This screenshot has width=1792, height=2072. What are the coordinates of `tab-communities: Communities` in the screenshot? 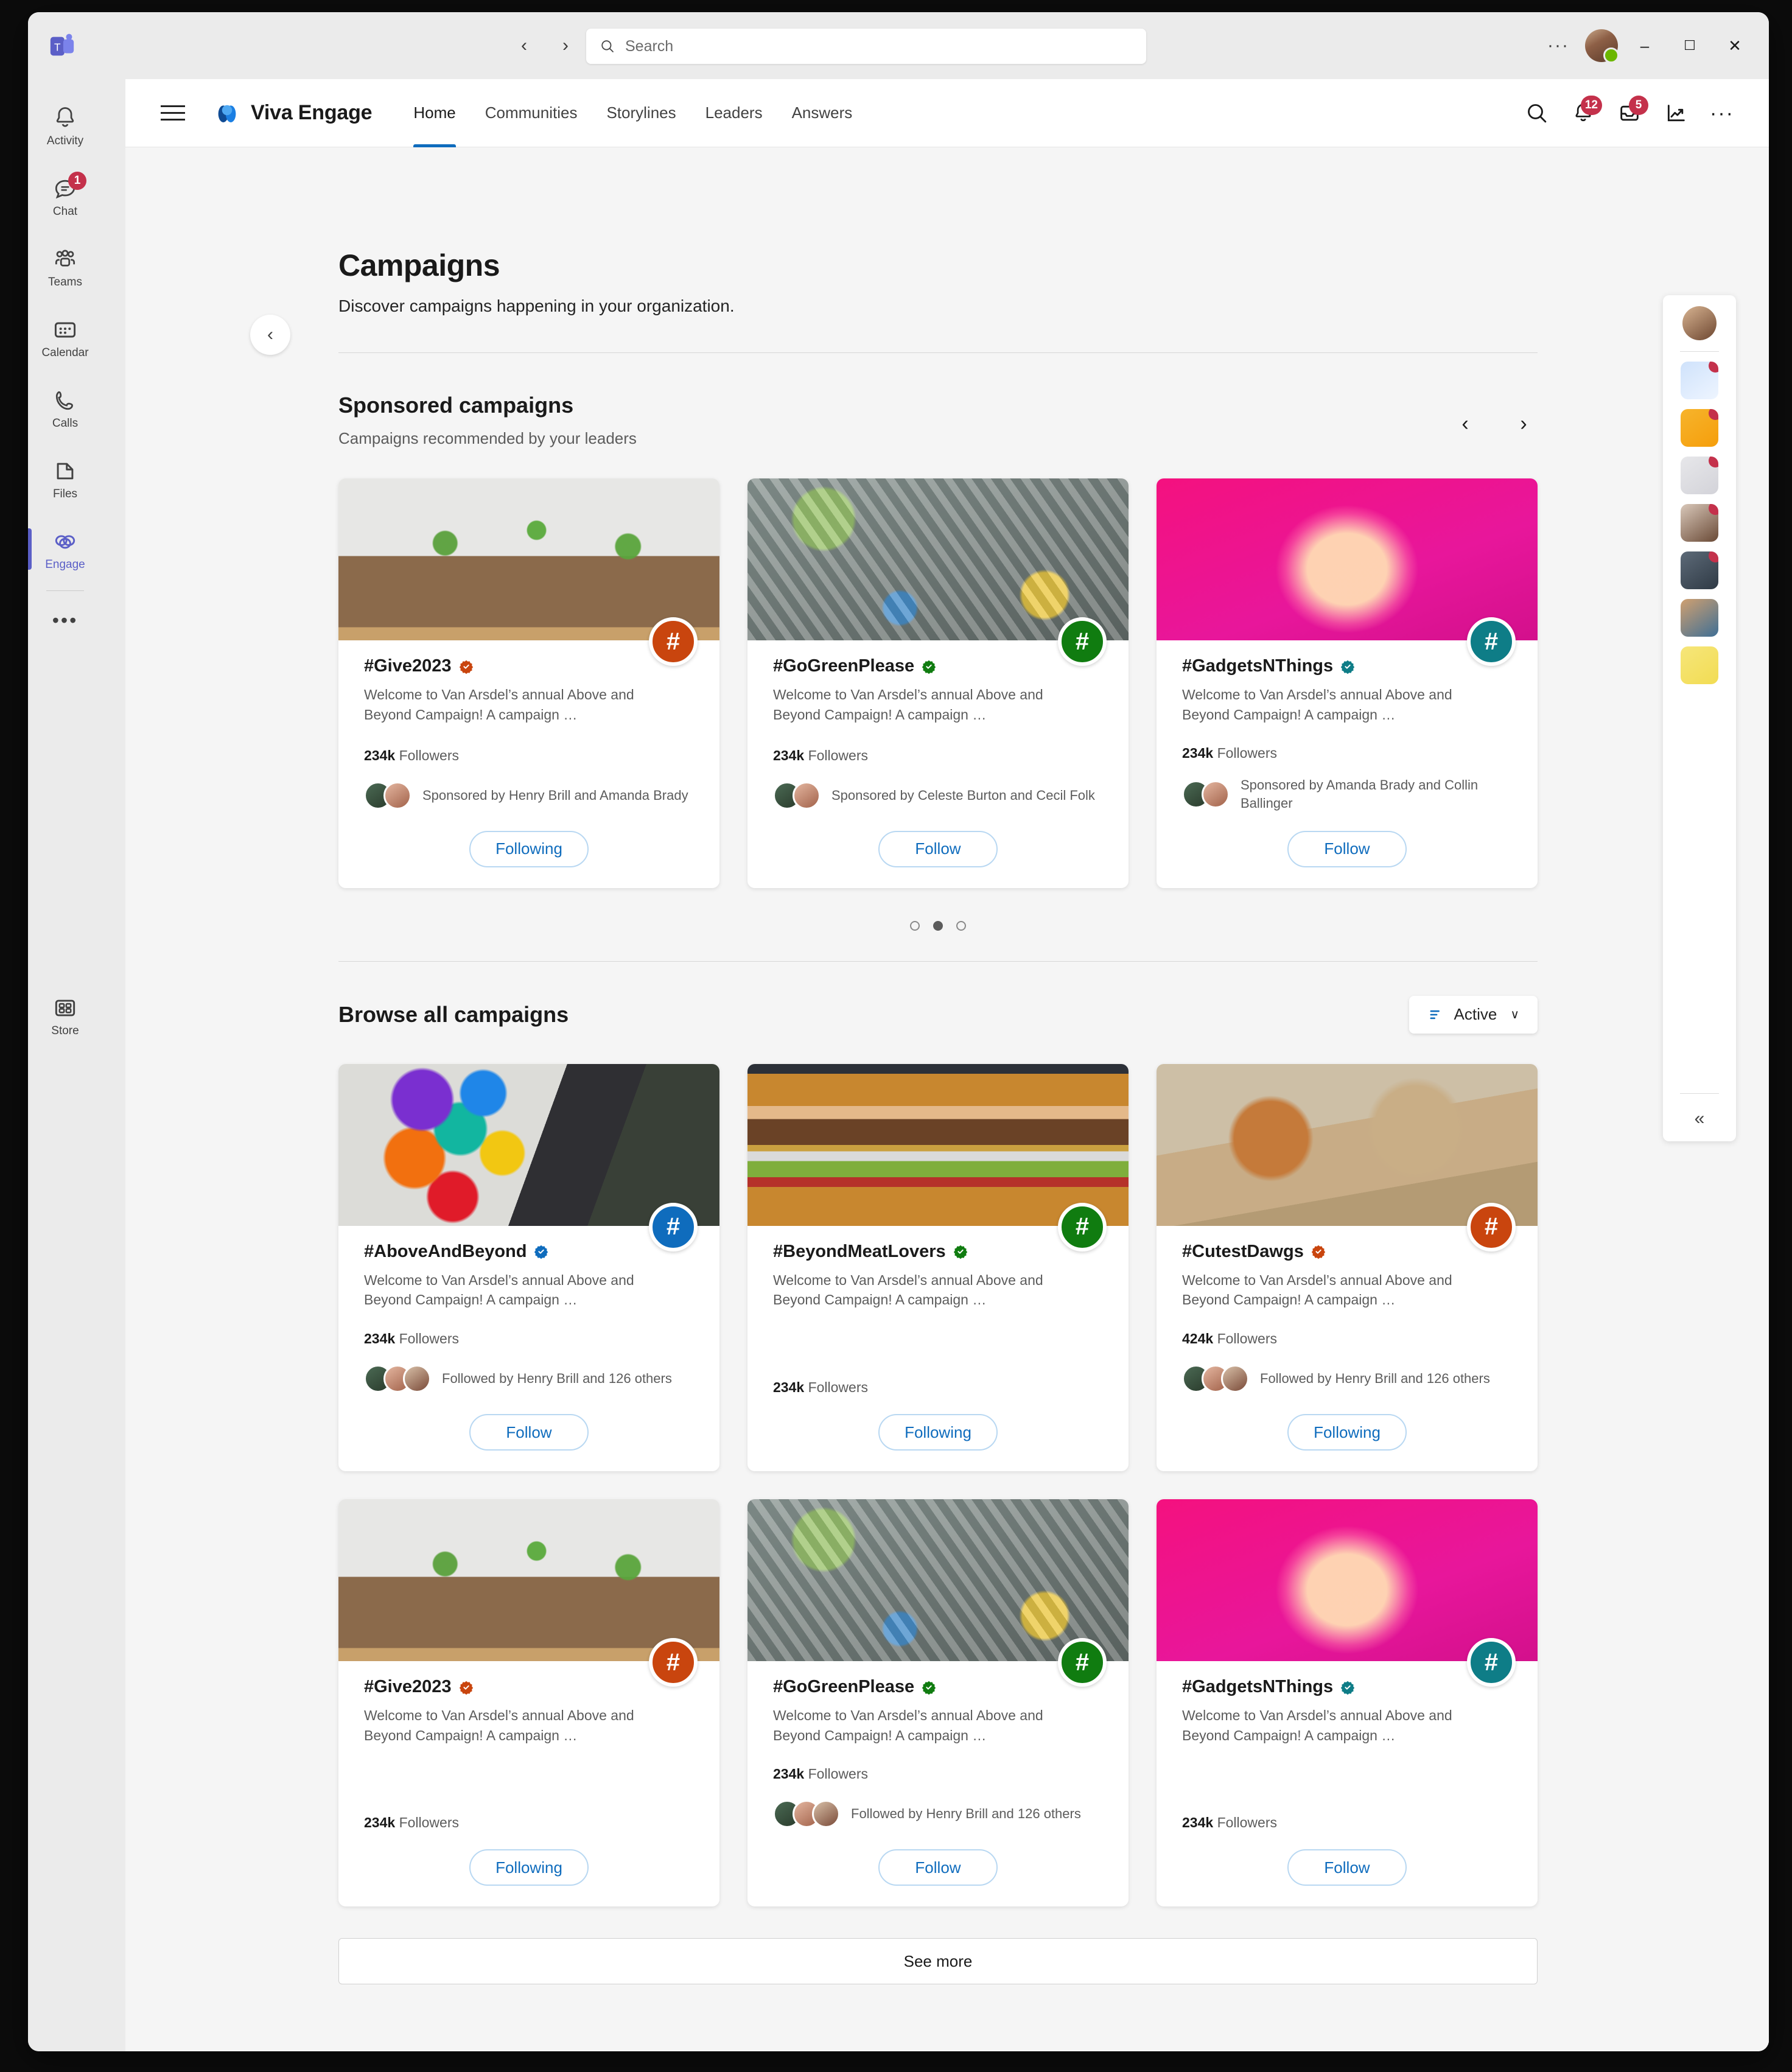 It's located at (531, 113).